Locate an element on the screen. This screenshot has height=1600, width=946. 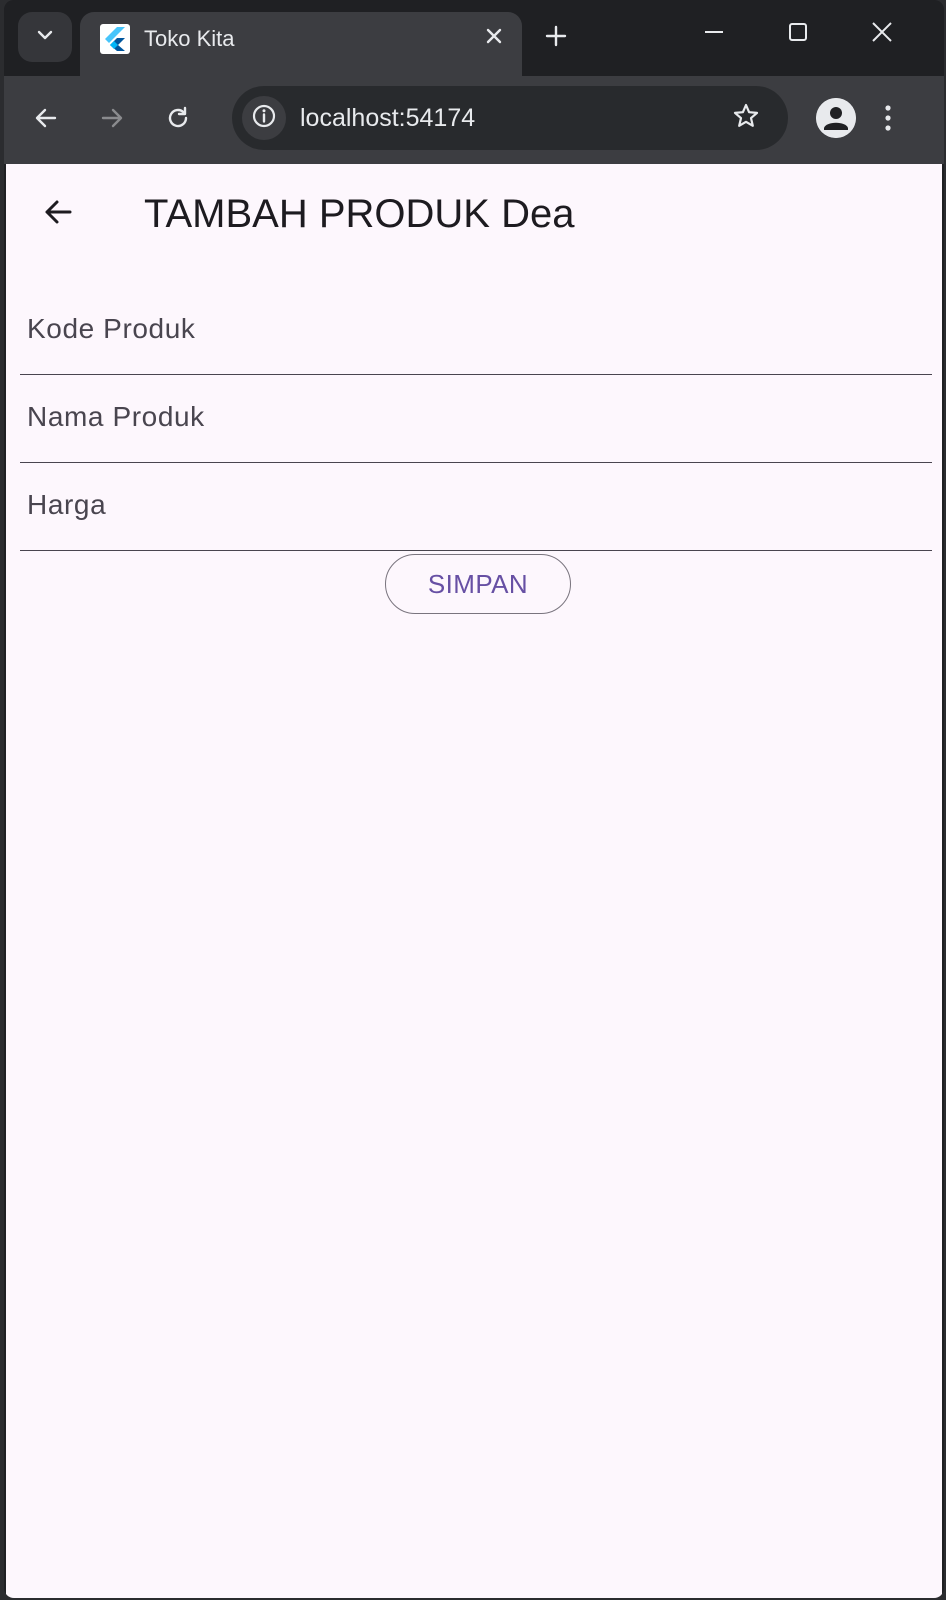
url-text: localhost:54174 is located at coordinates (388, 118).